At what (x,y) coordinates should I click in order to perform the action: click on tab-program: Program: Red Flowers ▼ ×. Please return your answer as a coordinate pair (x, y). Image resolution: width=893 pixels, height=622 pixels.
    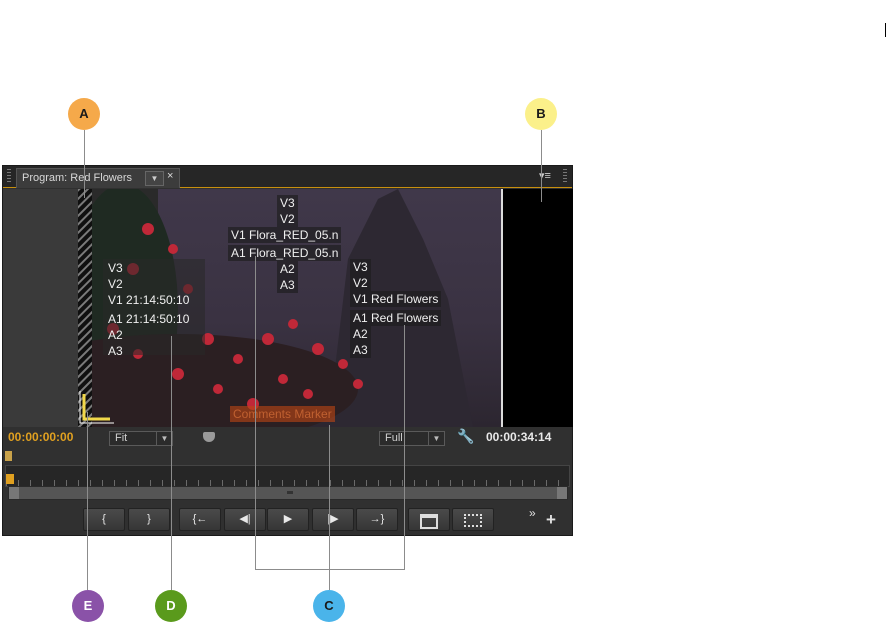
    Looking at the image, I should click on (98, 178).